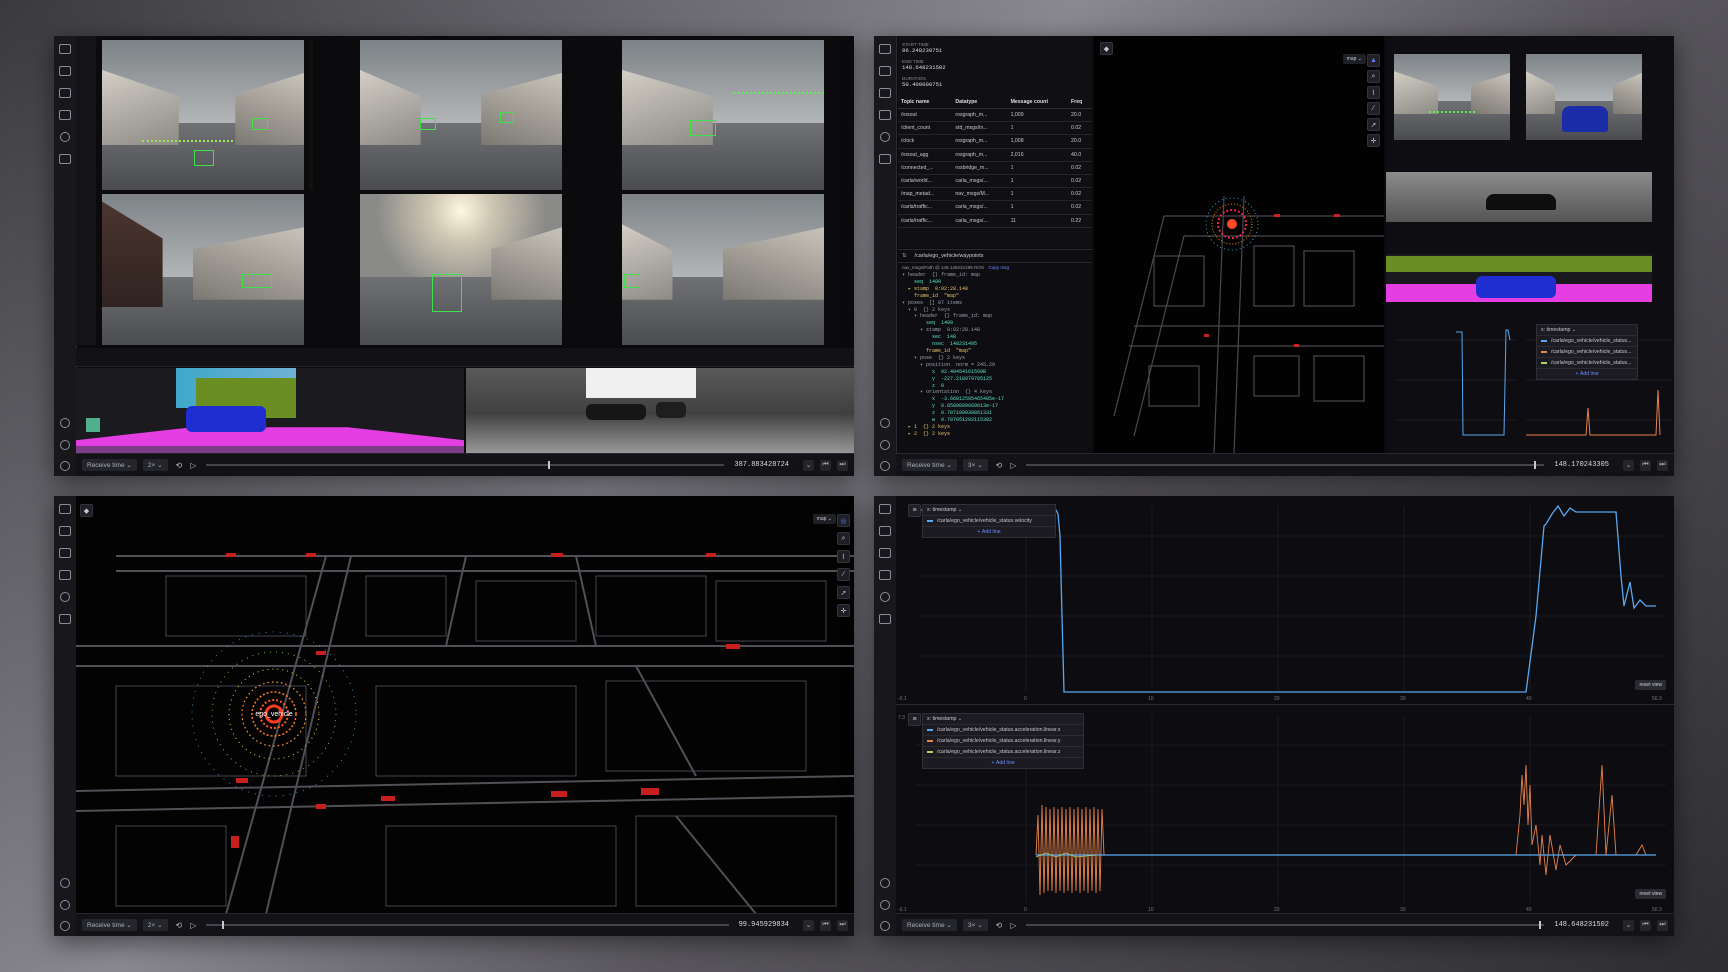  What do you see at coordinates (995, 406) in the screenshot?
I see `tree-line: y 8.8589889669613e-17` at bounding box center [995, 406].